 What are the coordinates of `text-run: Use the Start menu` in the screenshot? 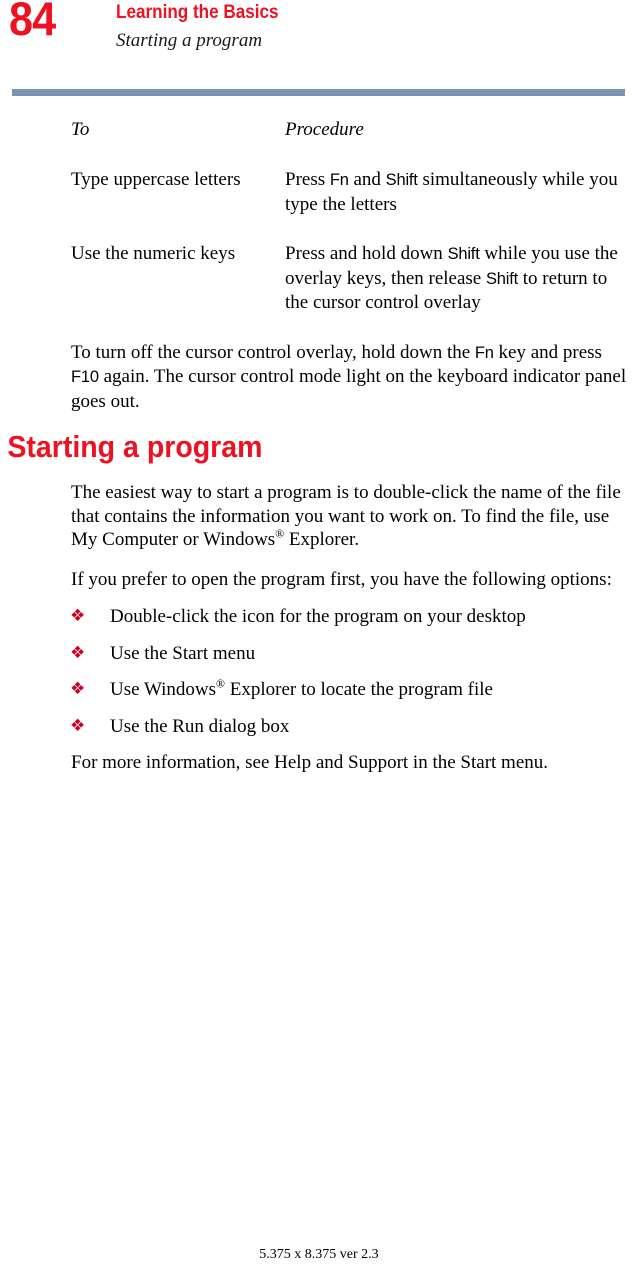 It's located at (183, 653).